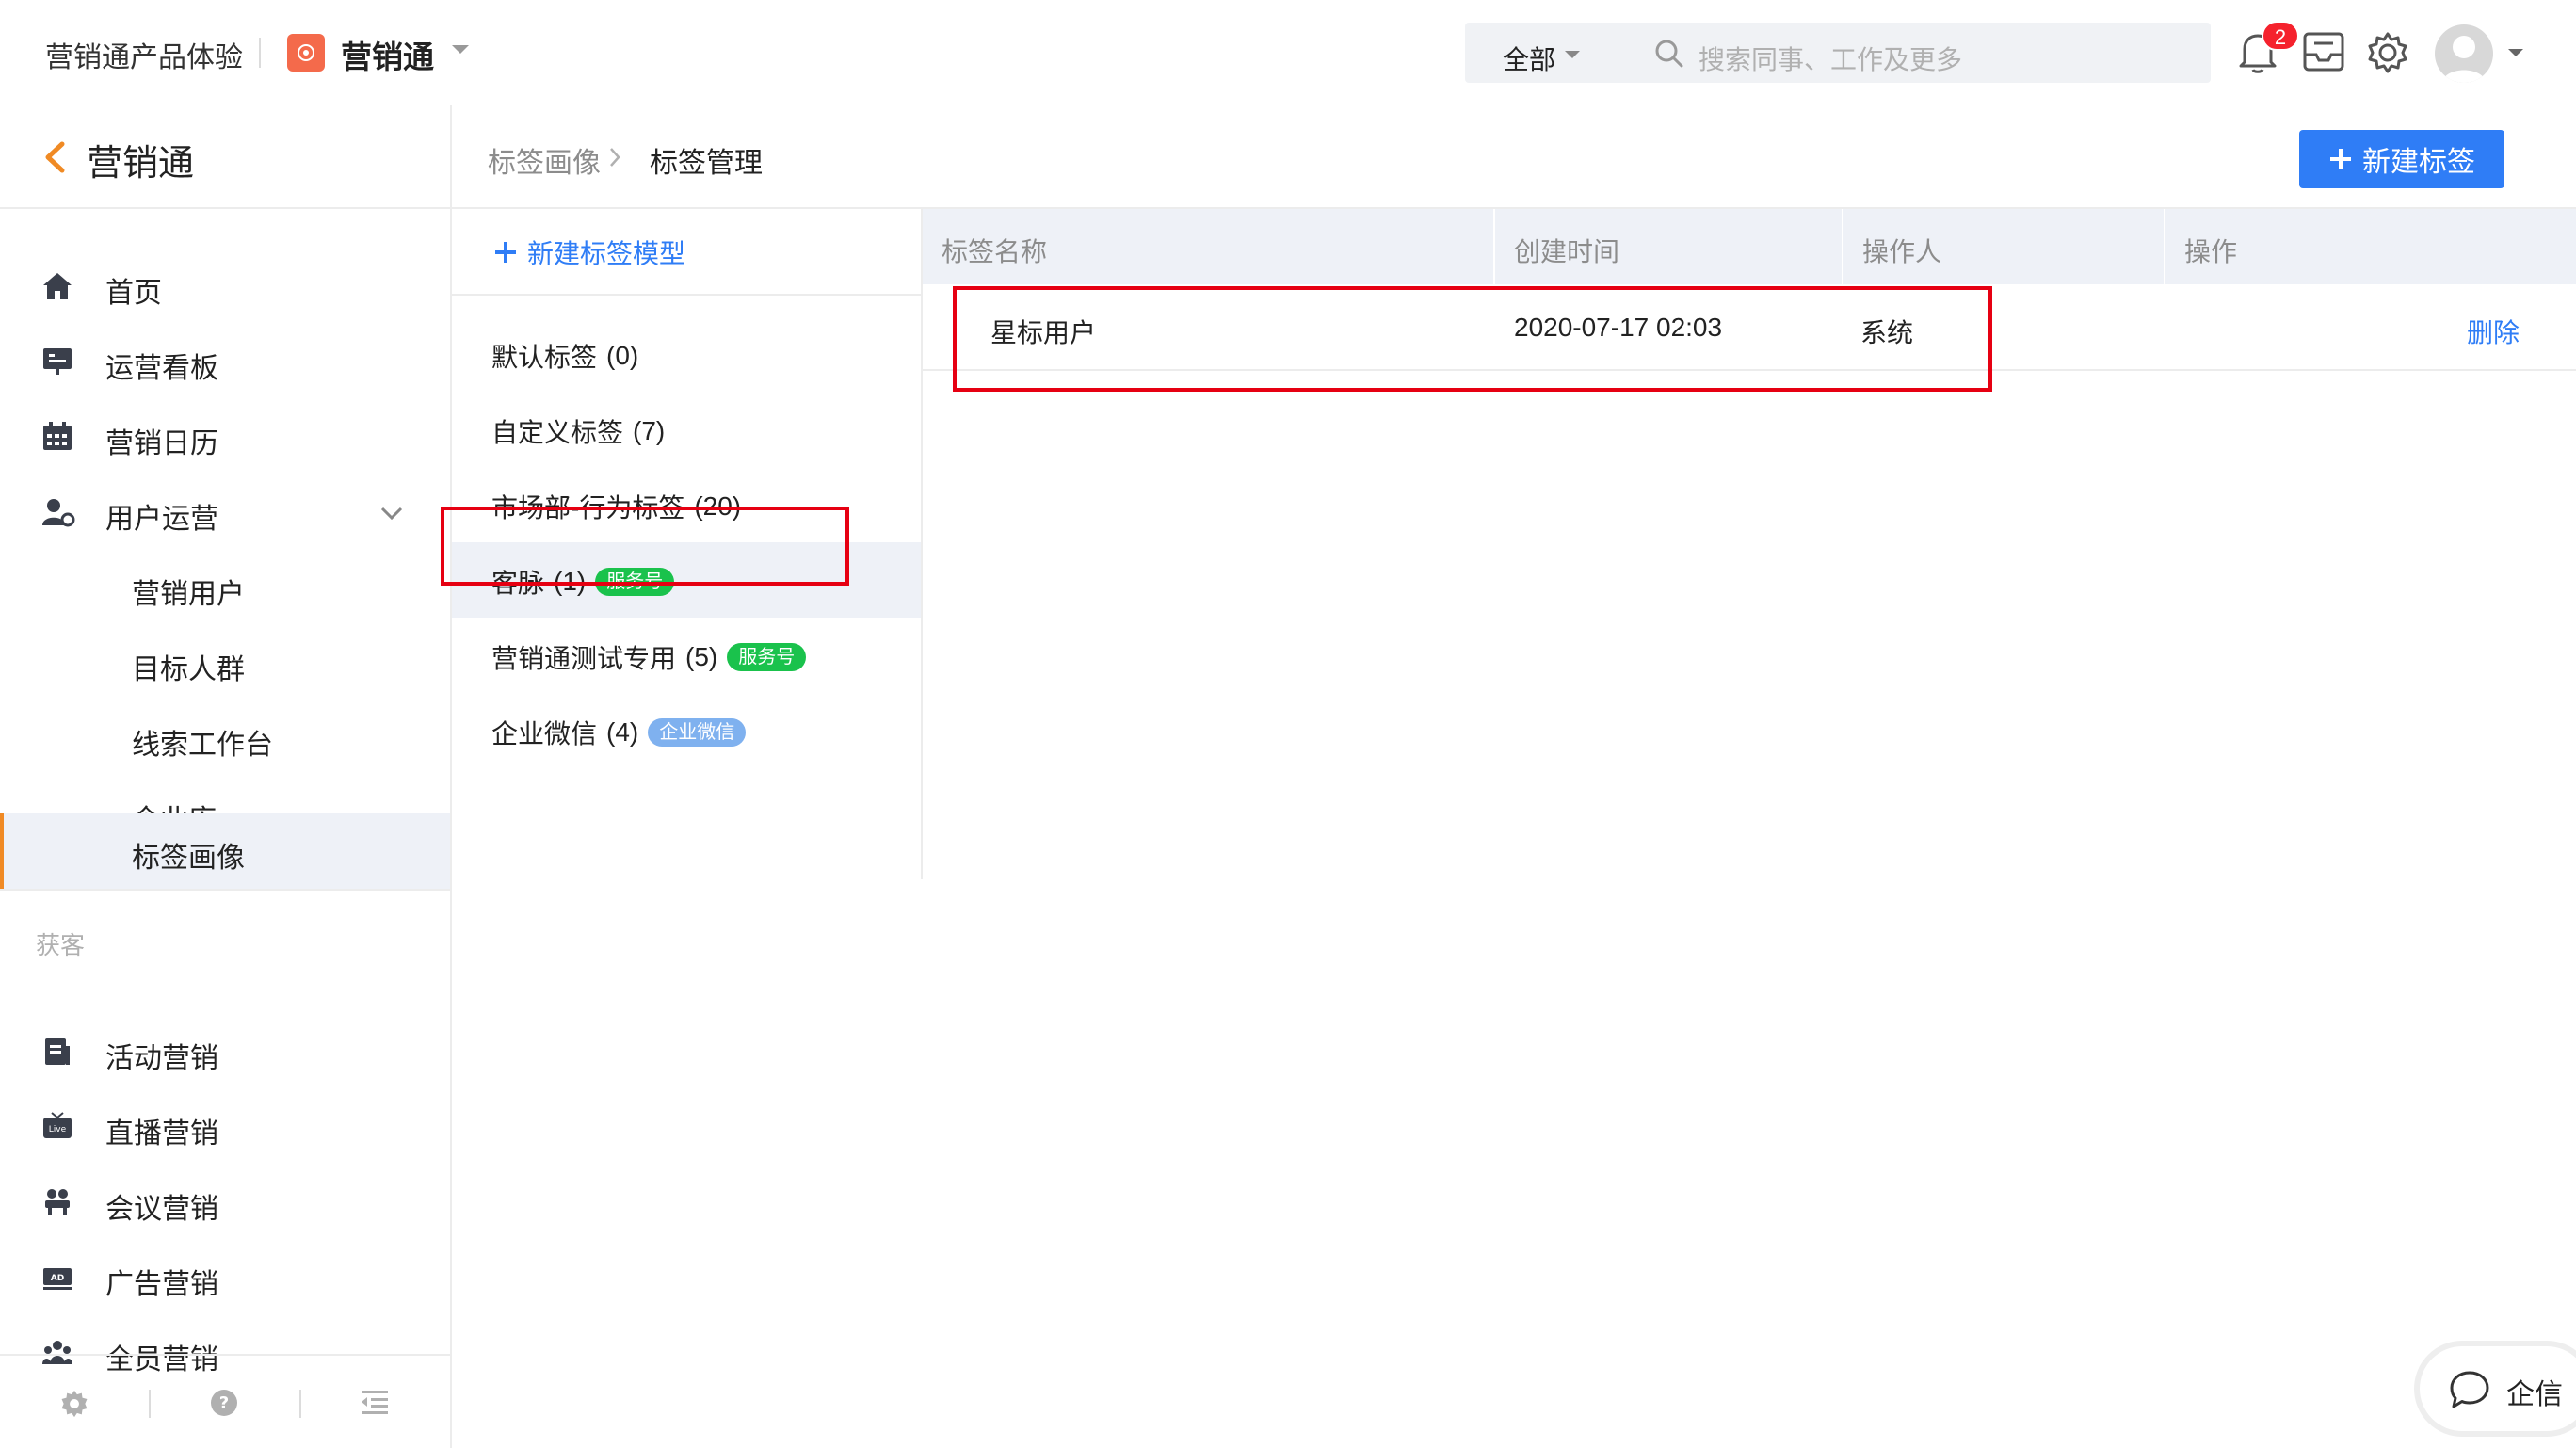 The height and width of the screenshot is (1448, 2576). I want to click on sidebar-item-marketing-users: 营销用户, so click(225, 587).